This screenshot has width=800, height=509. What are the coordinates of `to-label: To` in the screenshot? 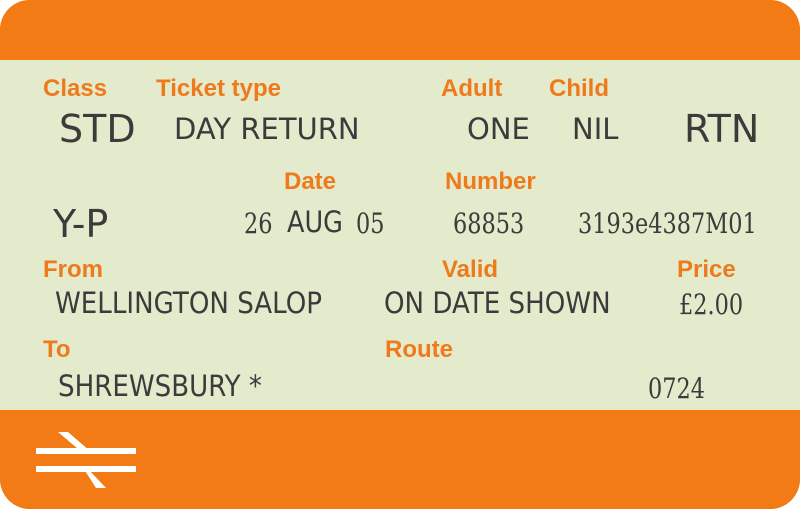 It's located at (57, 349).